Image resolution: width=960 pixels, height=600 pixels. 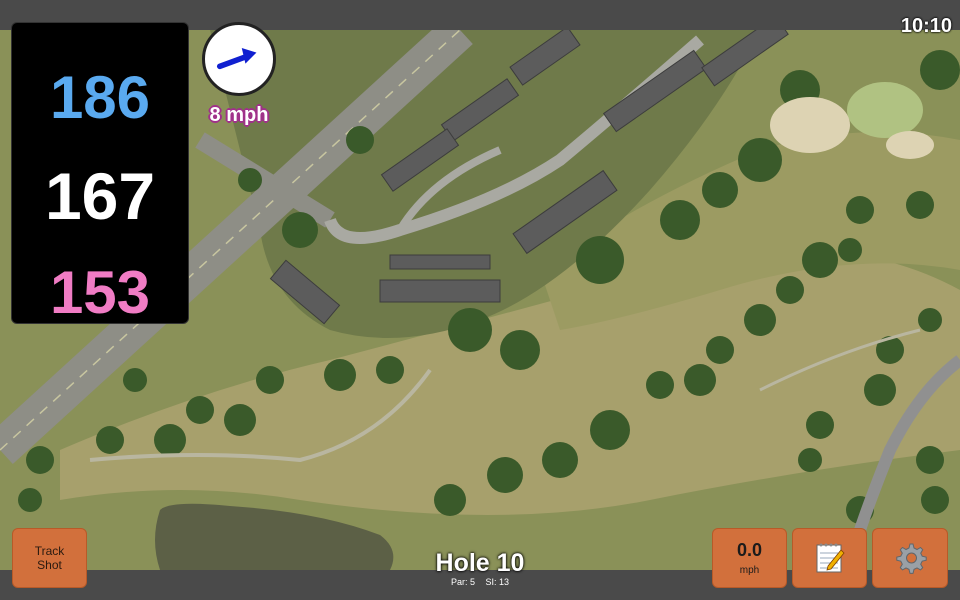 What do you see at coordinates (497, 582) in the screenshot?
I see `hole-stroke-index: SI: 13` at bounding box center [497, 582].